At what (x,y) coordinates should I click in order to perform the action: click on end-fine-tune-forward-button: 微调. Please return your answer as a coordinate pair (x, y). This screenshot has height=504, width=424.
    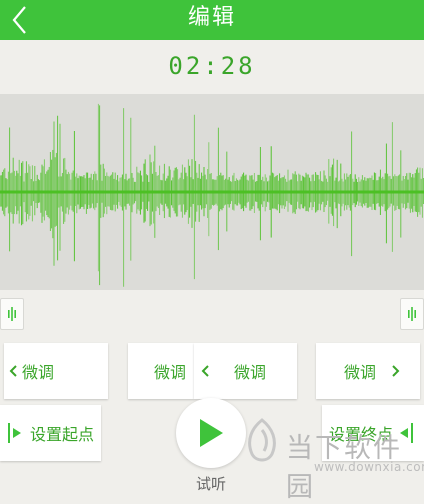
    Looking at the image, I should click on (368, 371).